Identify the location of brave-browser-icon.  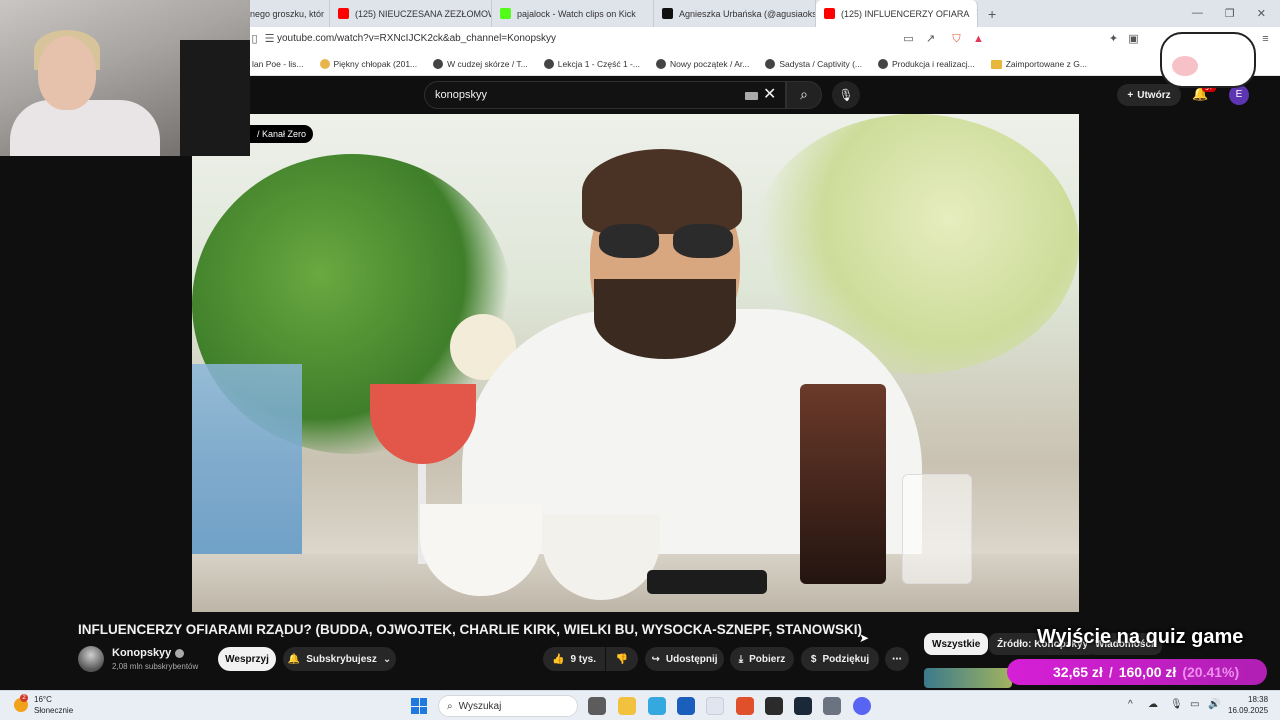
(745, 706).